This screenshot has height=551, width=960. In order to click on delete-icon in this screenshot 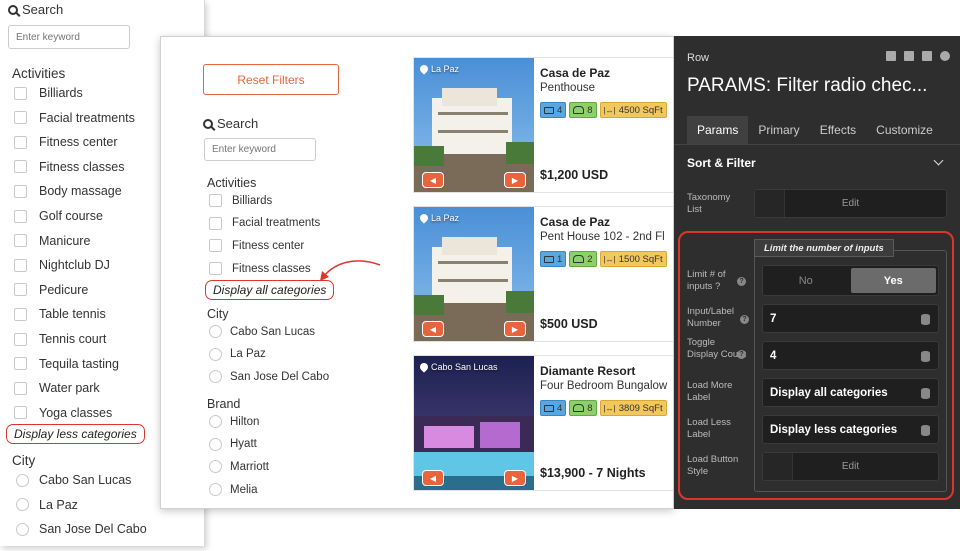, I will do `click(927, 56)`.